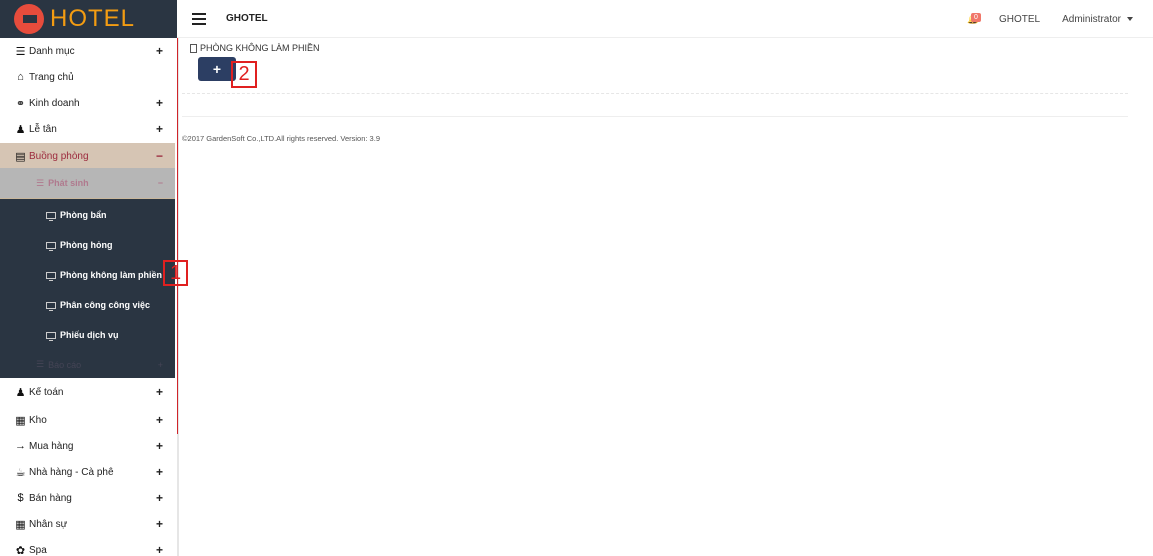  I want to click on brand-name: GHOTEL, so click(247, 18).